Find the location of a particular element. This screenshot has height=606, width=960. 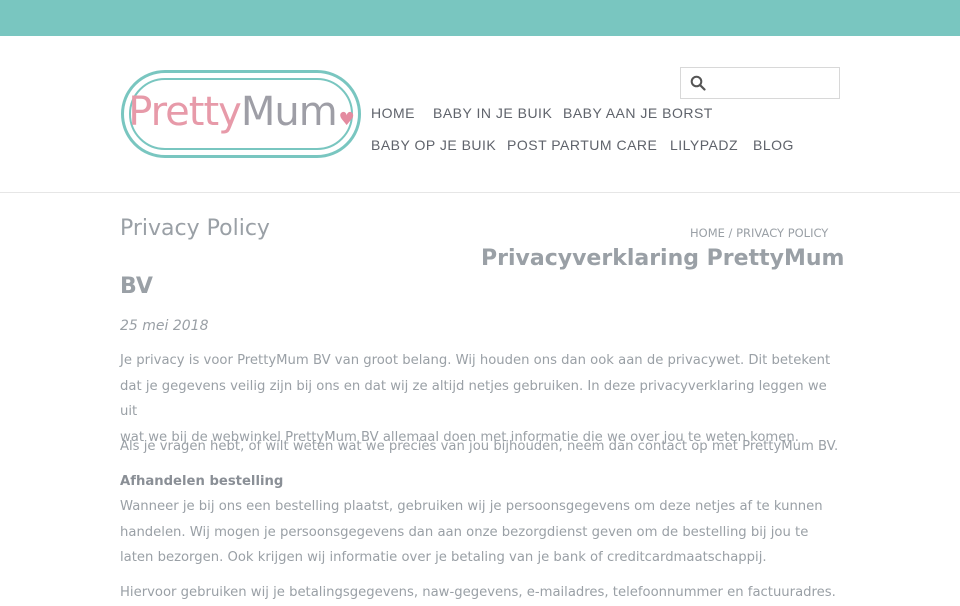

top-accent-bar is located at coordinates (480, 18).